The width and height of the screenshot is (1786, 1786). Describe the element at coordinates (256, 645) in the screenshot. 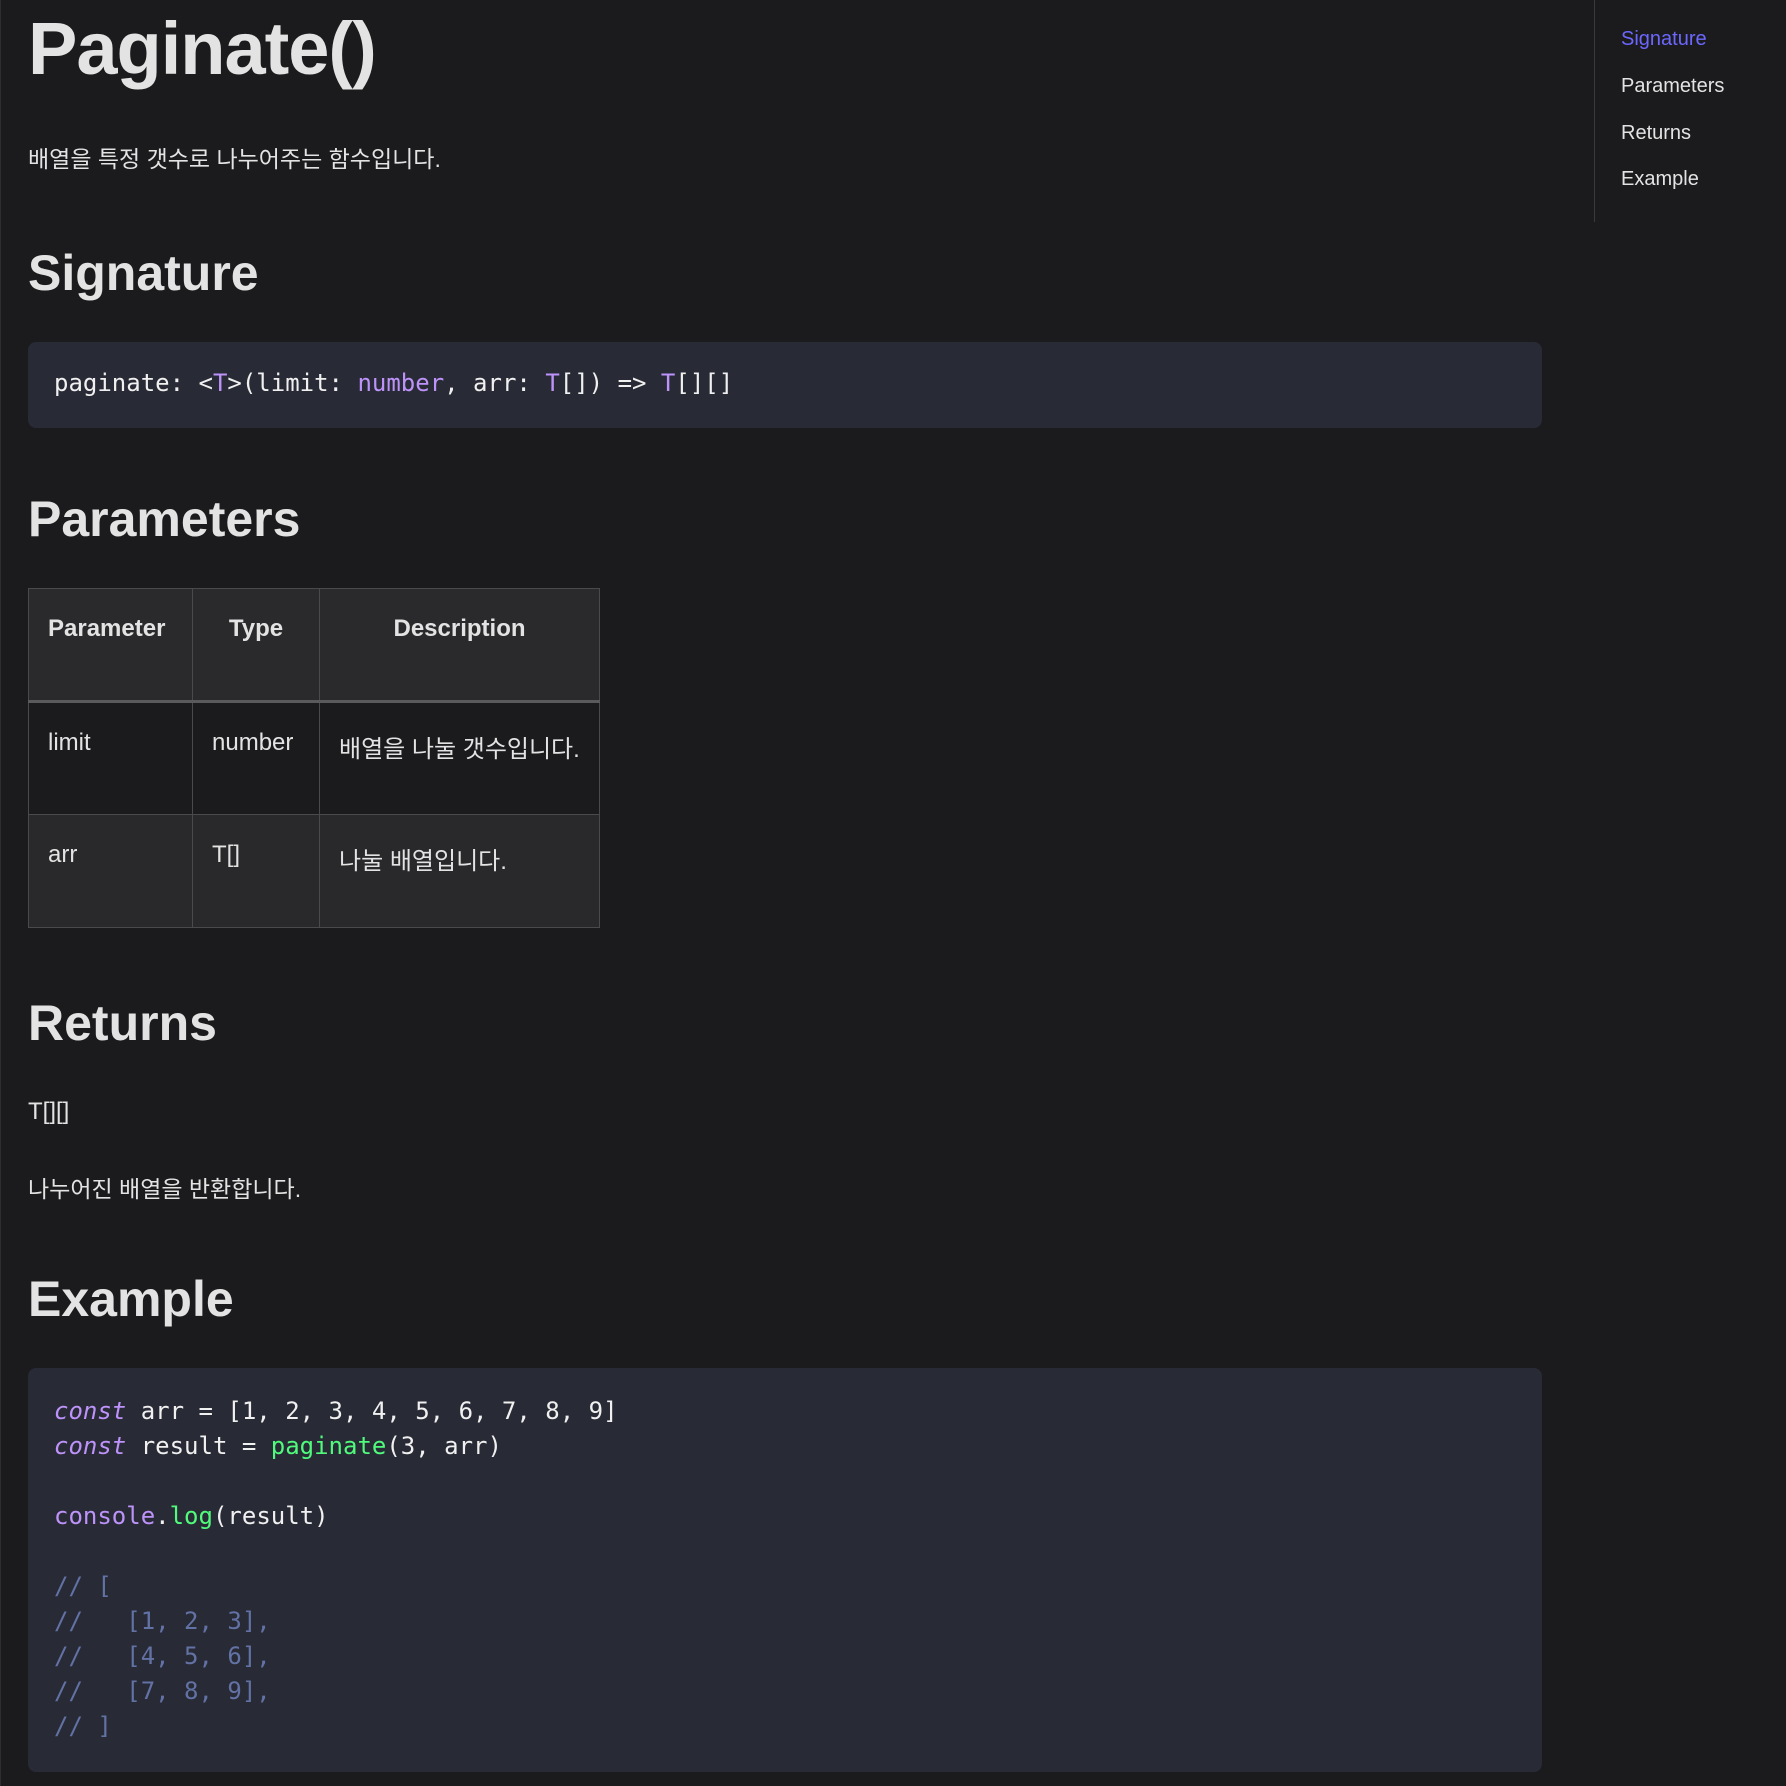

I see `column-header-type: Type` at that location.